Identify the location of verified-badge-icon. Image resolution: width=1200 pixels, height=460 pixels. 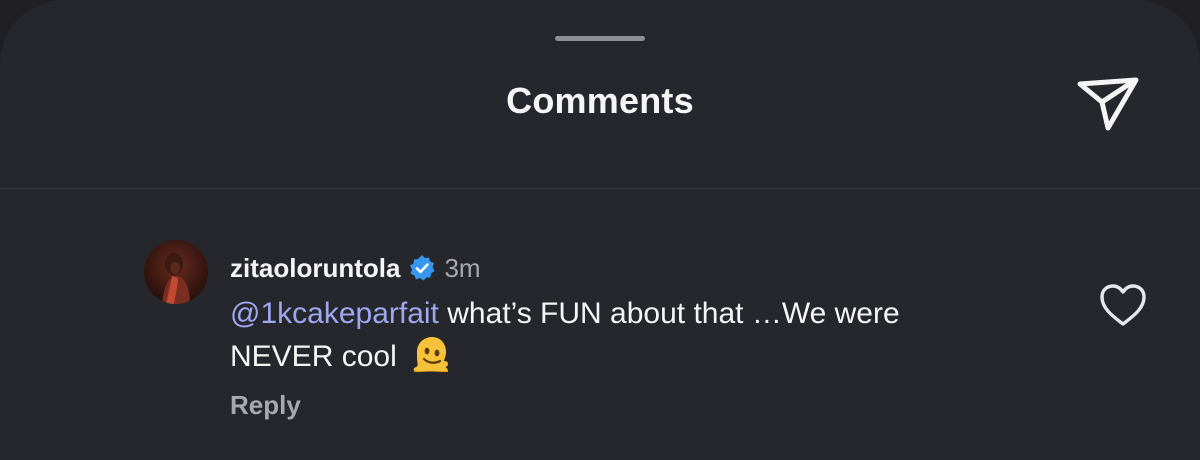
(422, 268).